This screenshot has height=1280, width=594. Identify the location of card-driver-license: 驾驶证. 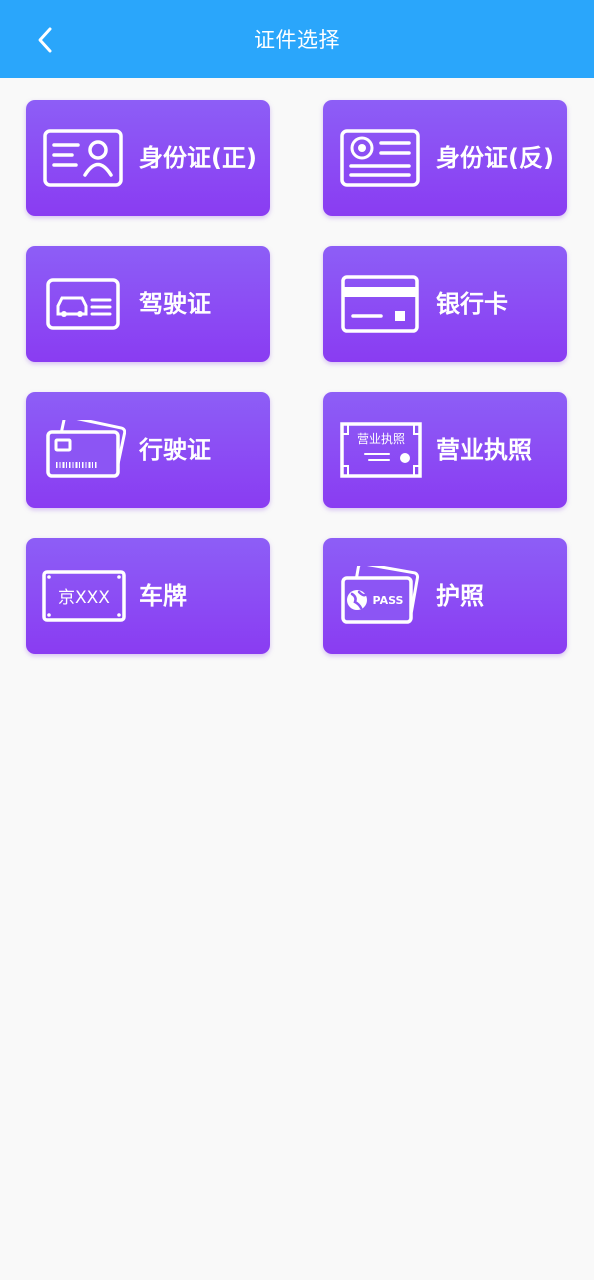
(148, 304).